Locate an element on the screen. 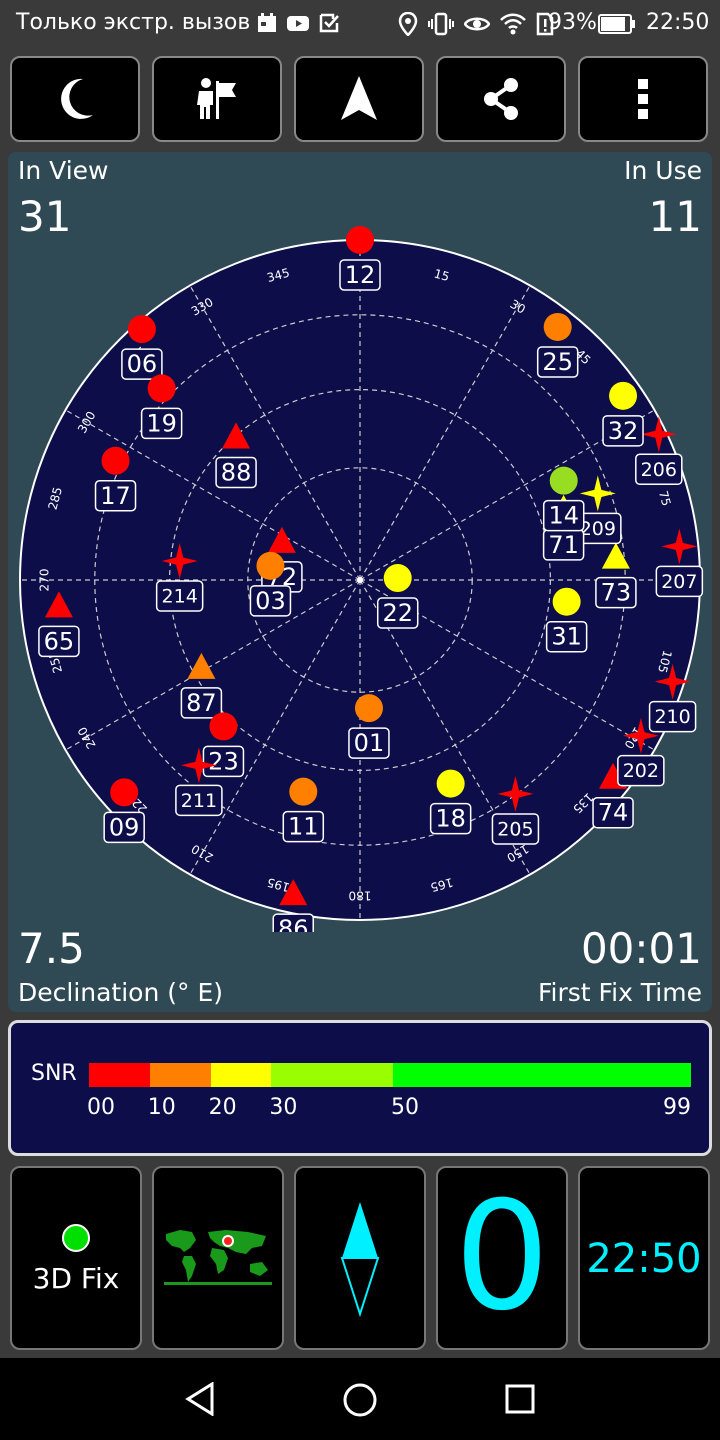  battery-icon is located at coordinates (616, 24).